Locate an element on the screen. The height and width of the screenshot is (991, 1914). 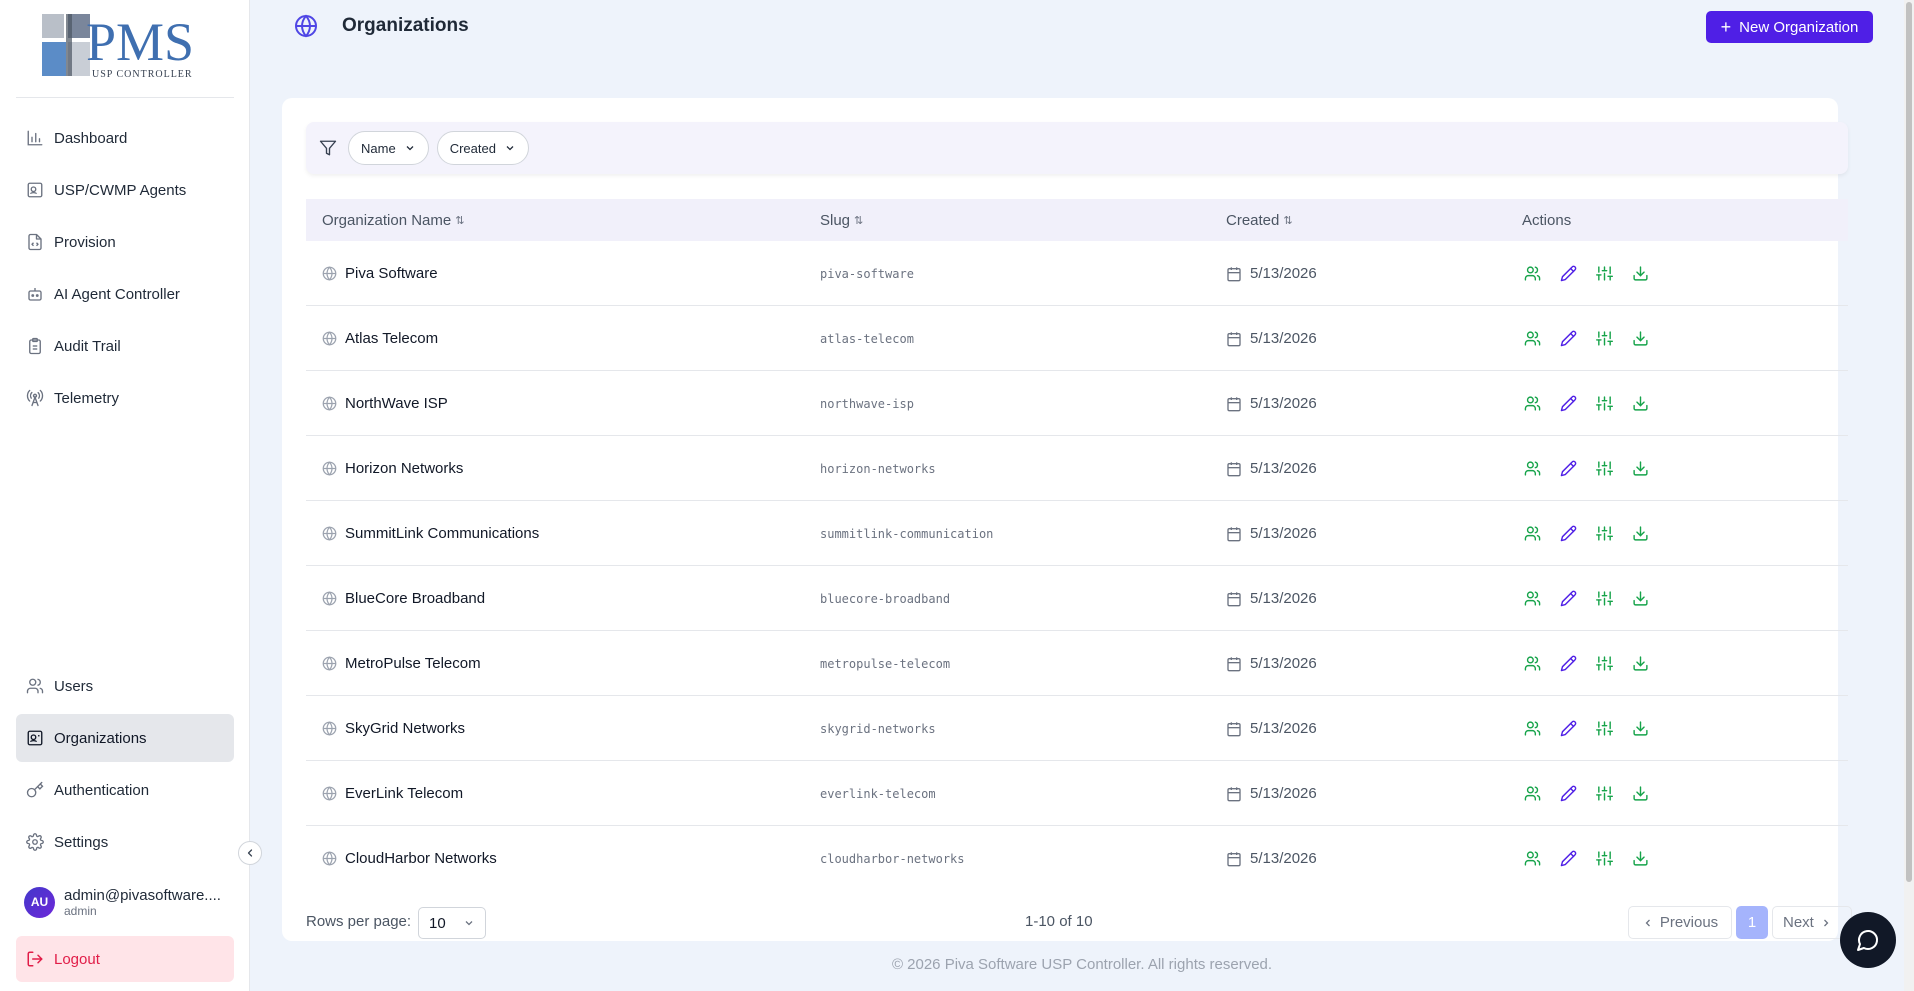
page-1-button: 1 is located at coordinates (1752, 922).